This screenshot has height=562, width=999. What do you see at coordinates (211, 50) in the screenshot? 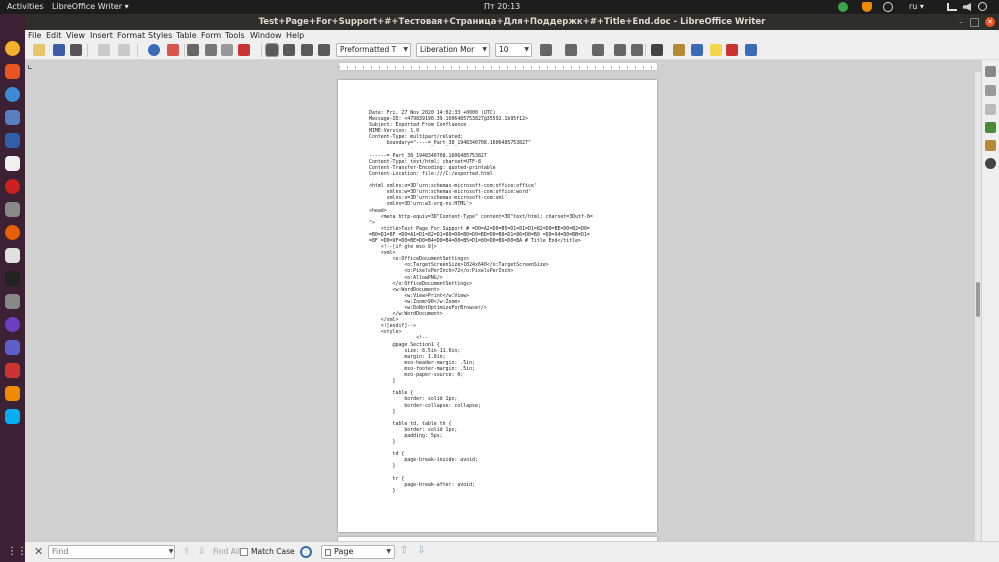
I see `italic-icon` at bounding box center [211, 50].